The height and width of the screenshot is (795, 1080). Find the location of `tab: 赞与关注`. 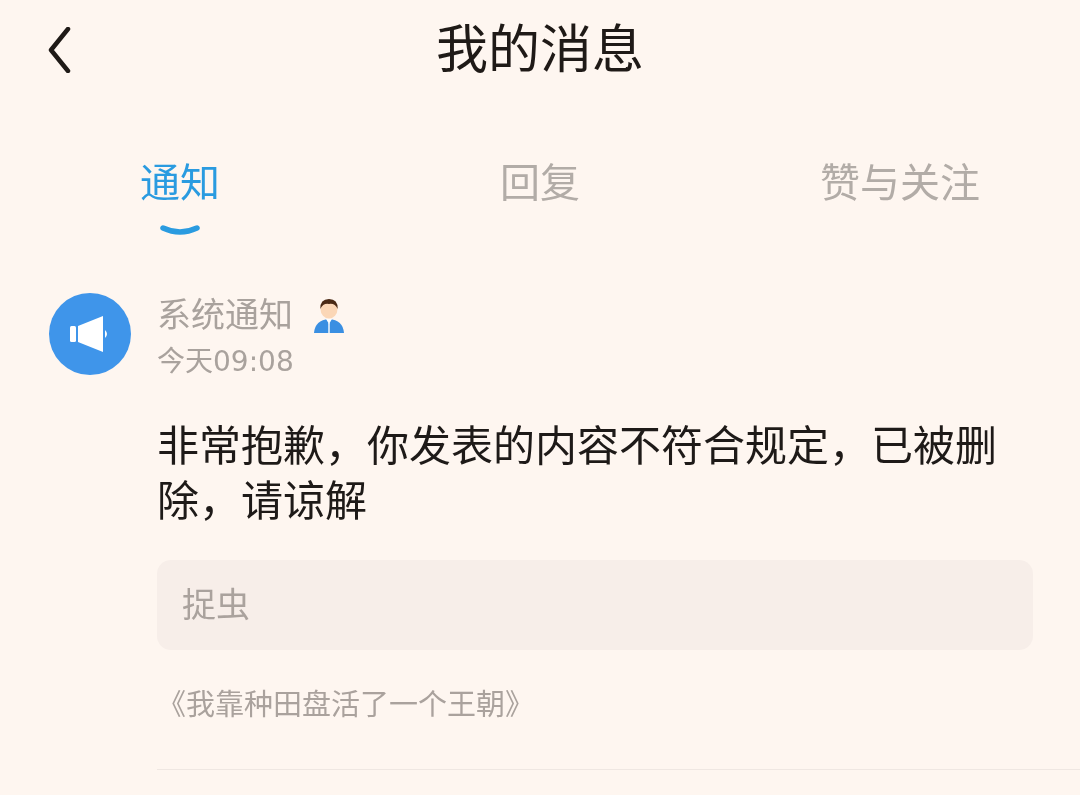

tab: 赞与关注 is located at coordinates (900, 197).